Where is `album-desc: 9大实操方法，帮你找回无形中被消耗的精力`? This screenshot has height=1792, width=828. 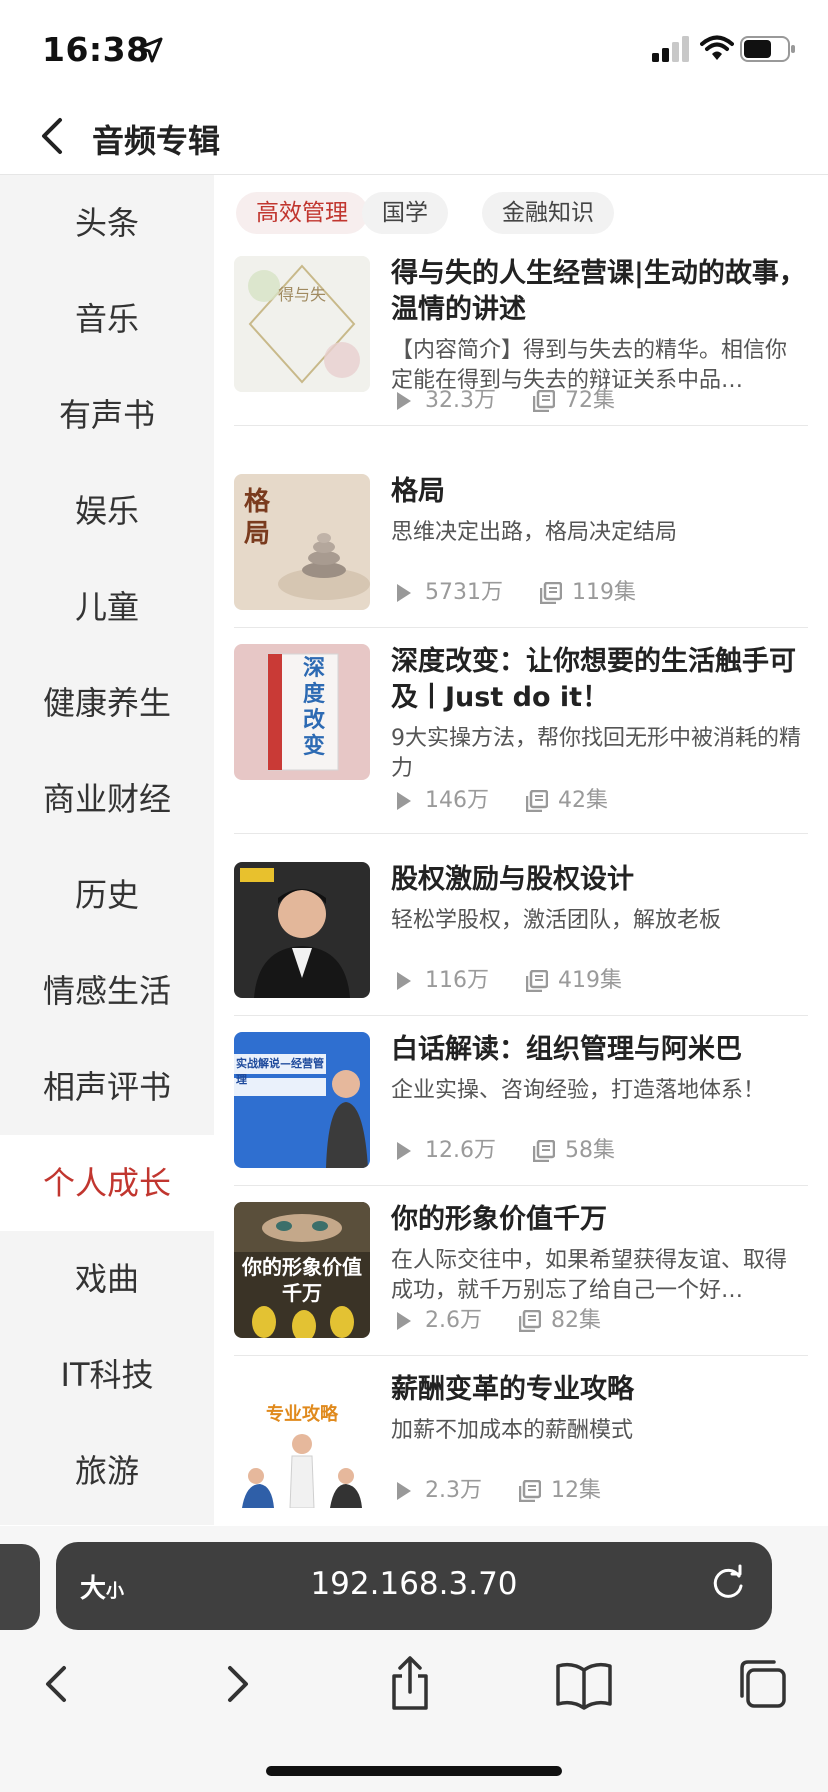
album-desc: 9大实操方法，帮你找回无形中被消耗的精力 is located at coordinates (596, 753).